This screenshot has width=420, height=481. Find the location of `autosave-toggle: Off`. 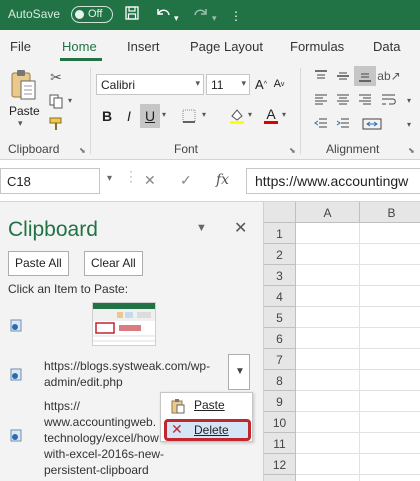

autosave-toggle: Off is located at coordinates (92, 14).